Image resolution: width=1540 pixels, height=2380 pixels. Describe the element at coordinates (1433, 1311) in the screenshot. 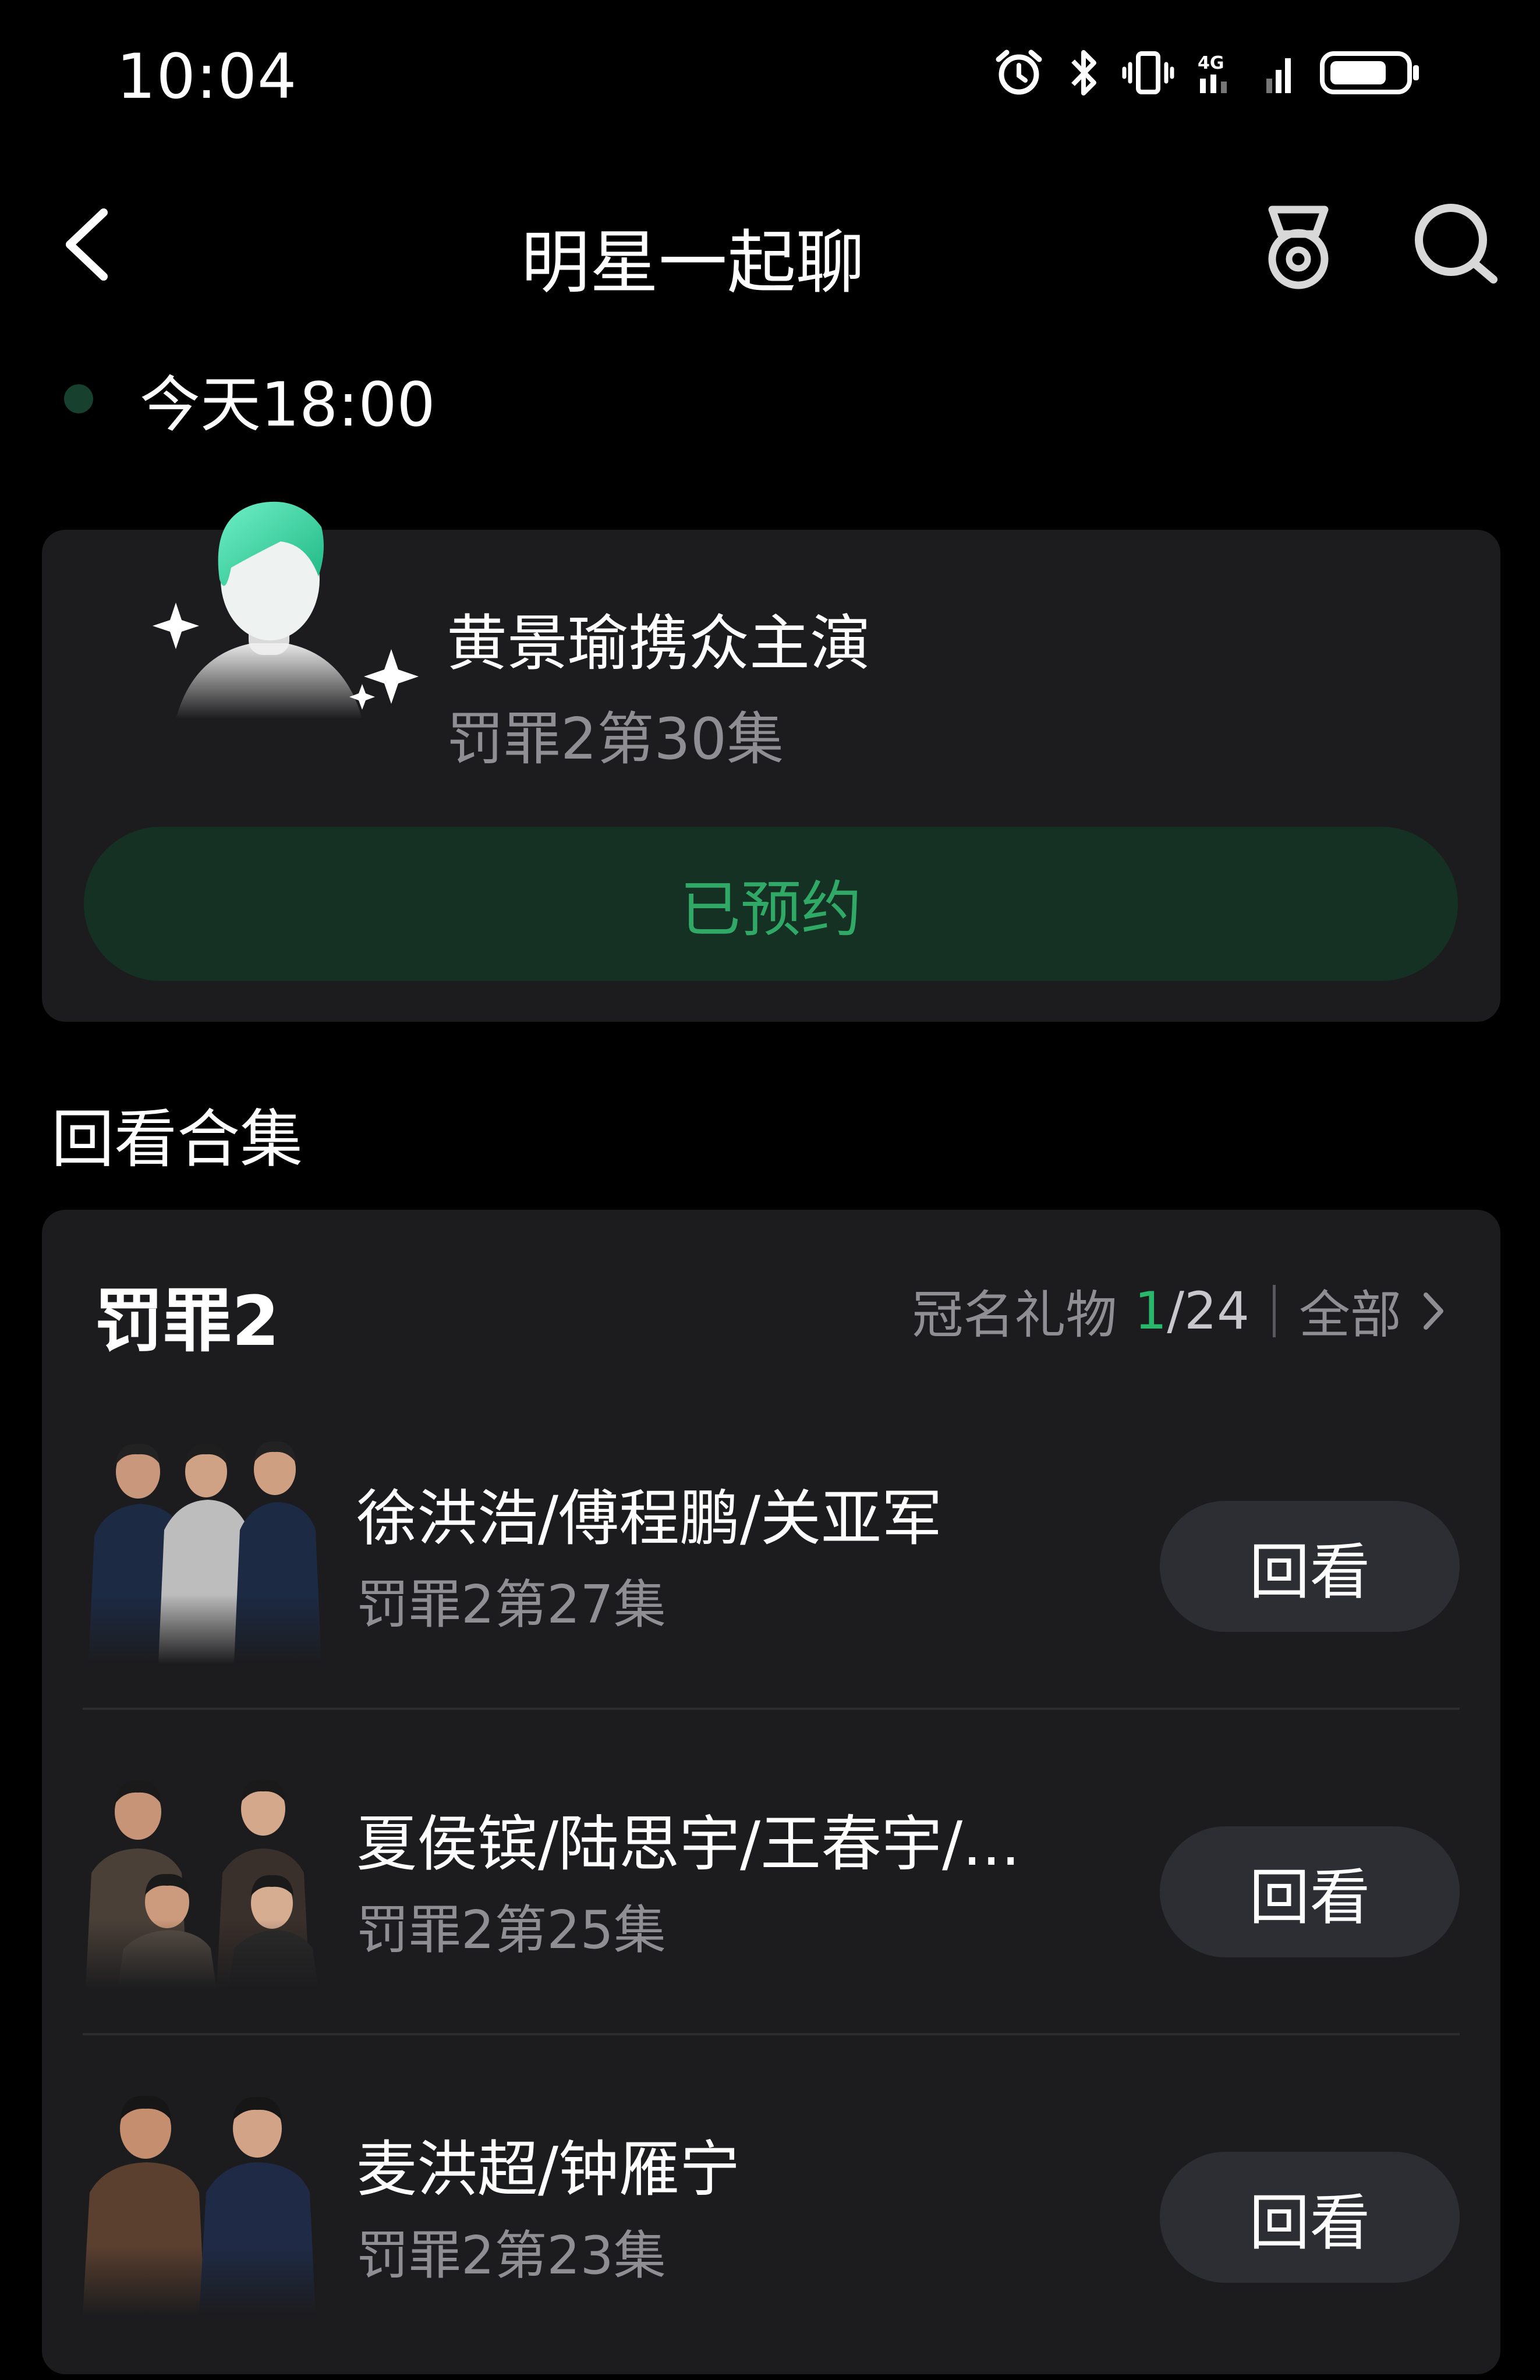

I see `chevron-right-icon` at that location.